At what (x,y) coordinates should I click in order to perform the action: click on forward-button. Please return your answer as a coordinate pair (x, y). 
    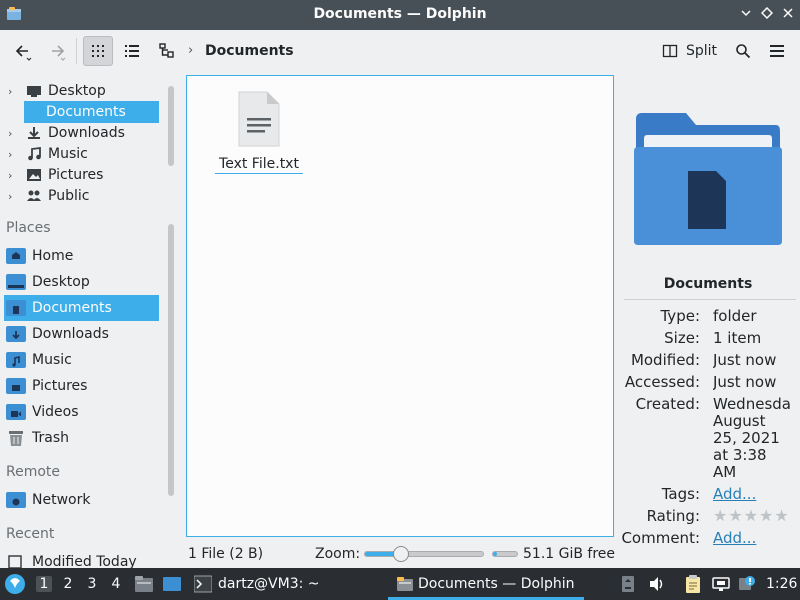
    Looking at the image, I should click on (57, 51).